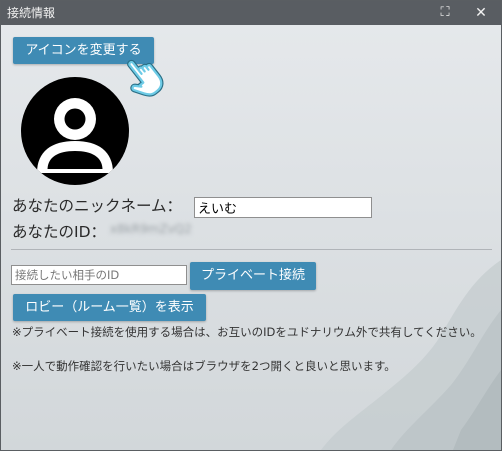  What do you see at coordinates (251, 13) in the screenshot?
I see `title-bar: 接続情報 ⛶ ✕` at bounding box center [251, 13].